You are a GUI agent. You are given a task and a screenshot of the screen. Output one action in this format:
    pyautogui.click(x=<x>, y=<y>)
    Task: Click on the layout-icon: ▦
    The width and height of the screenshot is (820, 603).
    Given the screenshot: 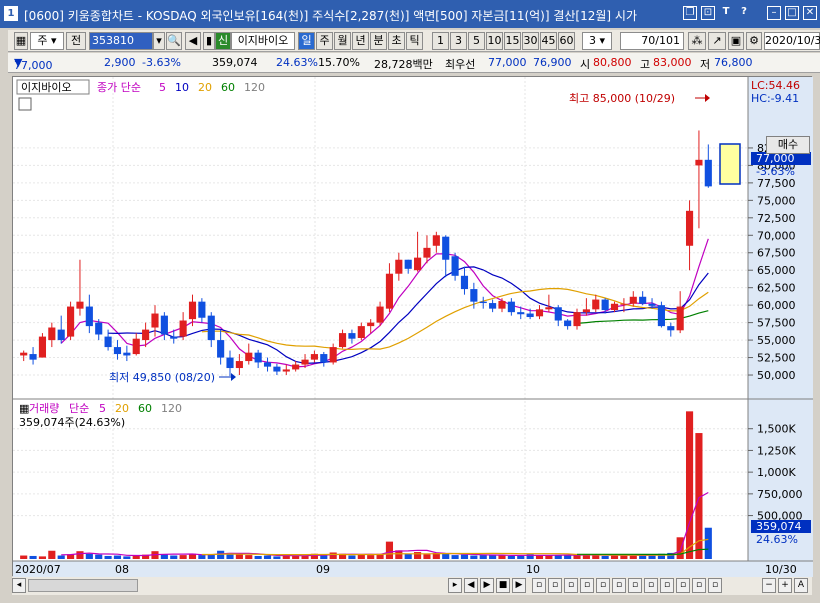 What is the action you would take?
    pyautogui.click(x=21, y=41)
    